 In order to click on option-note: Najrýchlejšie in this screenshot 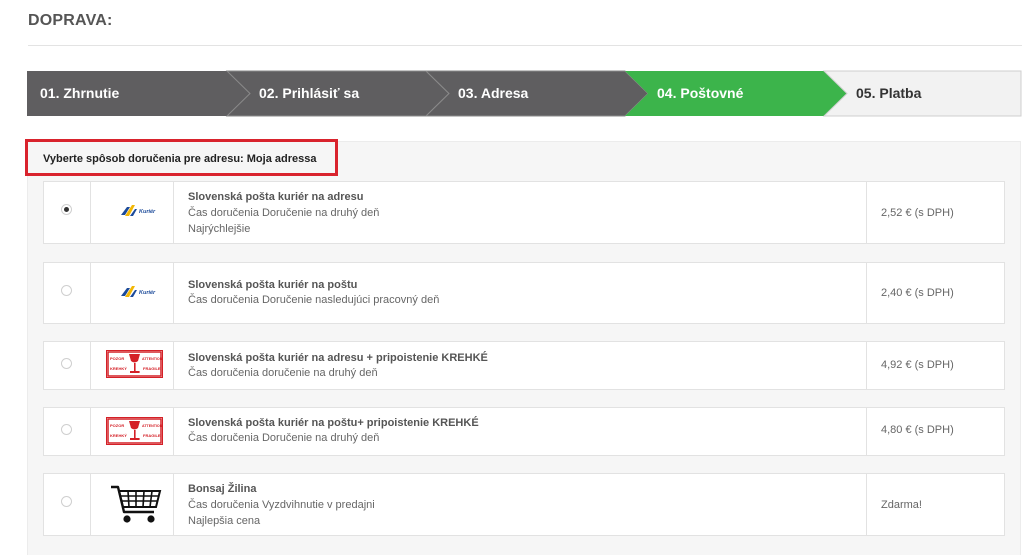, I will do `click(219, 229)`.